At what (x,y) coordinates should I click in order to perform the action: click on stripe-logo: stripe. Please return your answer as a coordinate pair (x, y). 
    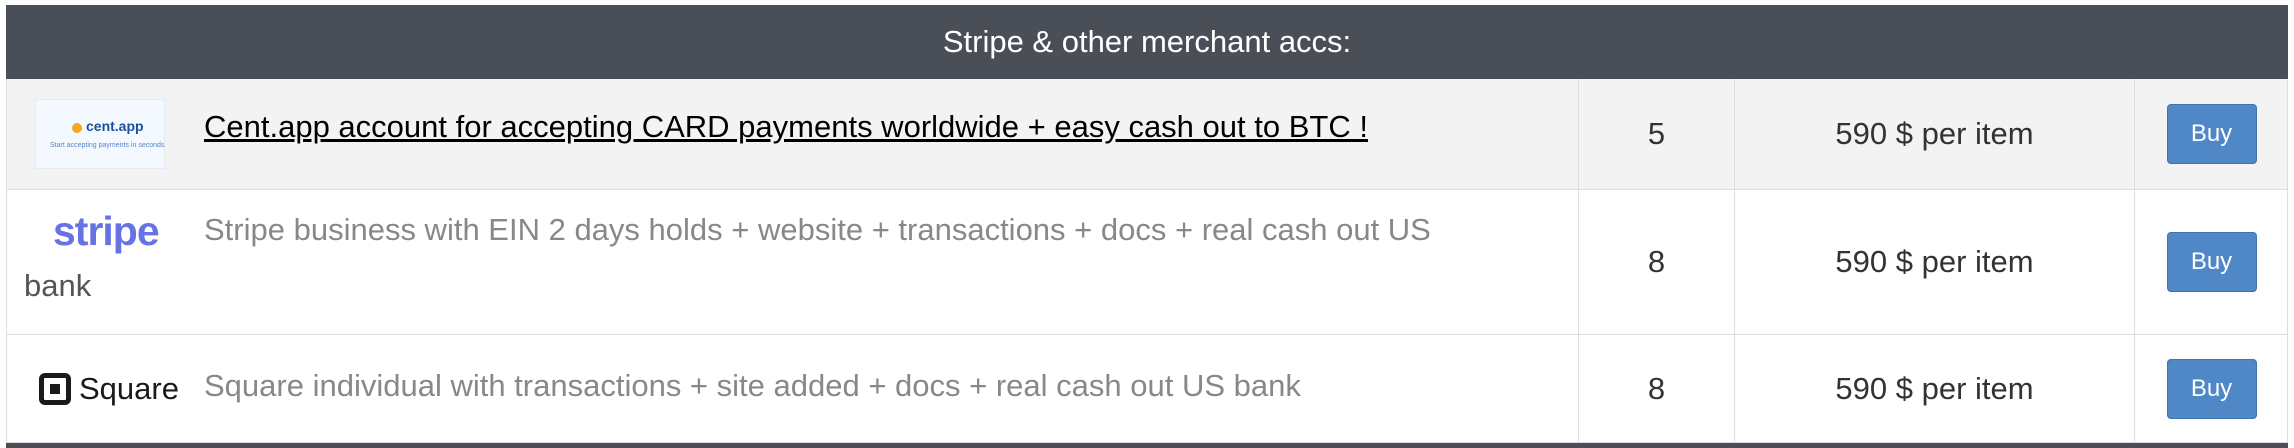
    Looking at the image, I should click on (106, 231).